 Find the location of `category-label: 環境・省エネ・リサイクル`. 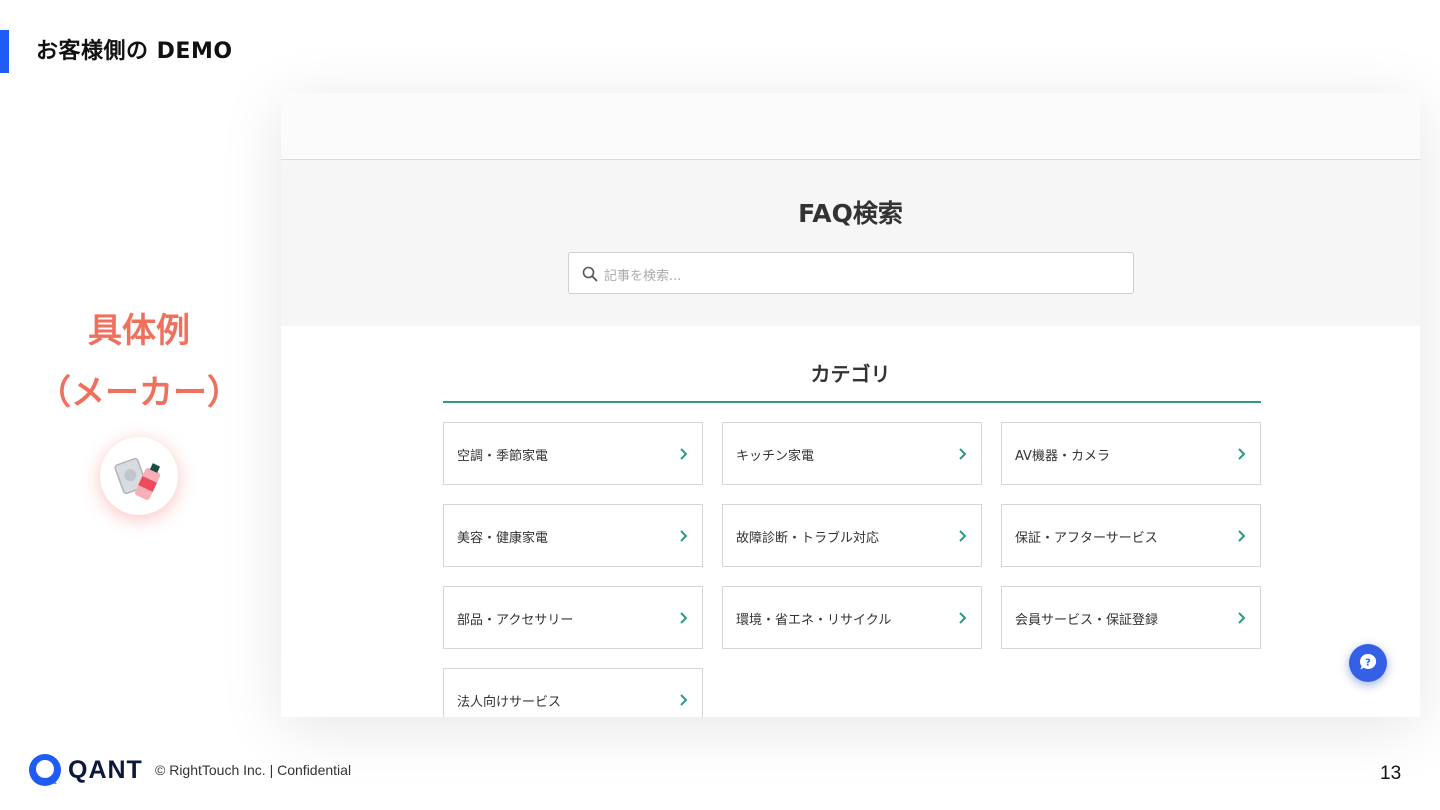

category-label: 環境・省エネ・リサイクル is located at coordinates (814, 620).